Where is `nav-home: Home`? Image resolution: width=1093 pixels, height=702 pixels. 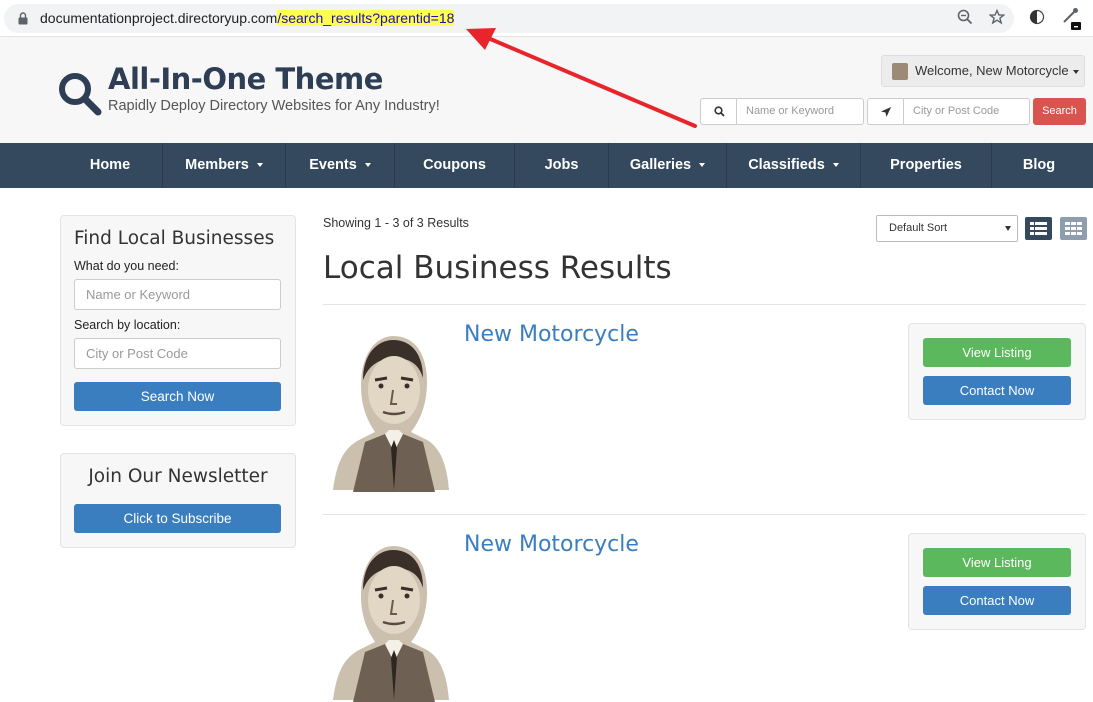 nav-home: Home is located at coordinates (110, 165).